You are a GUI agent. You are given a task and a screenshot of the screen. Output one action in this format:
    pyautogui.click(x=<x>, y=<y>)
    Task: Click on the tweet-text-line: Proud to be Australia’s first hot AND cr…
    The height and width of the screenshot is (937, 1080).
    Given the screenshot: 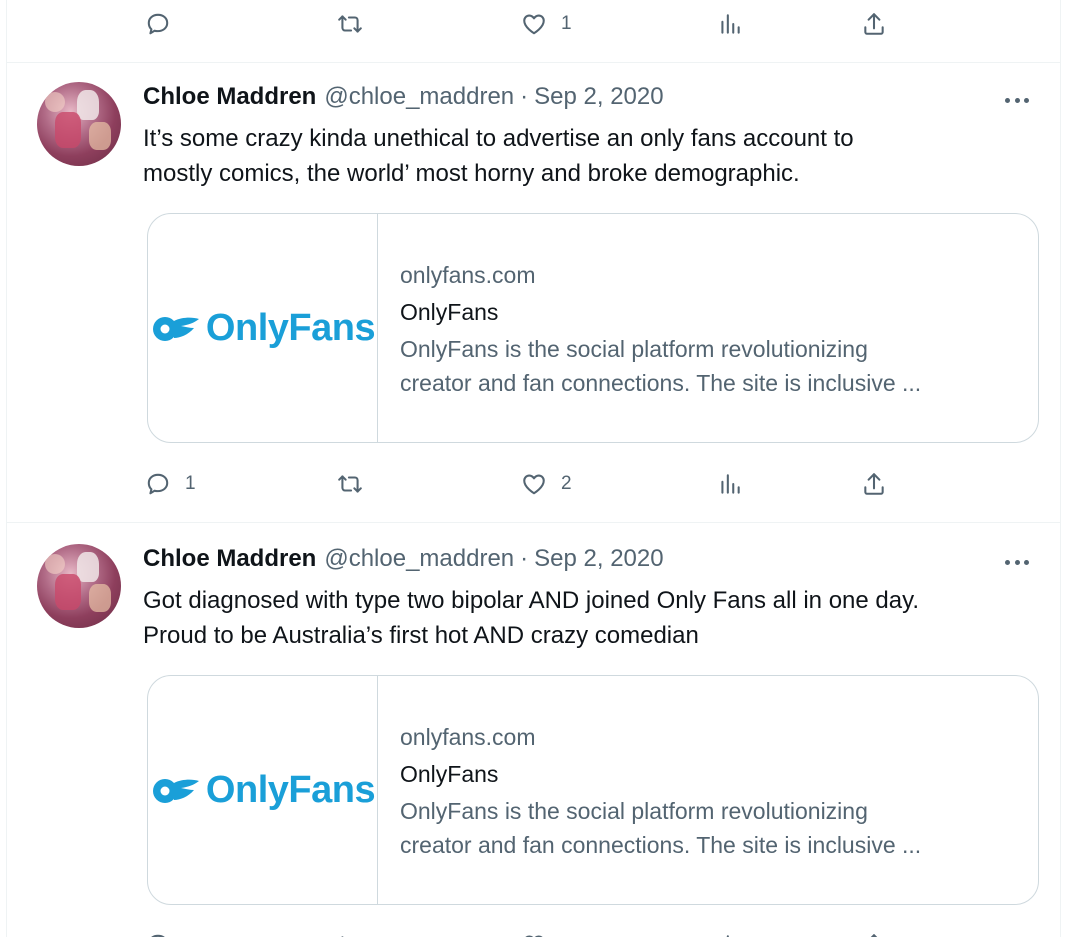 What is the action you would take?
    pyautogui.click(x=421, y=635)
    